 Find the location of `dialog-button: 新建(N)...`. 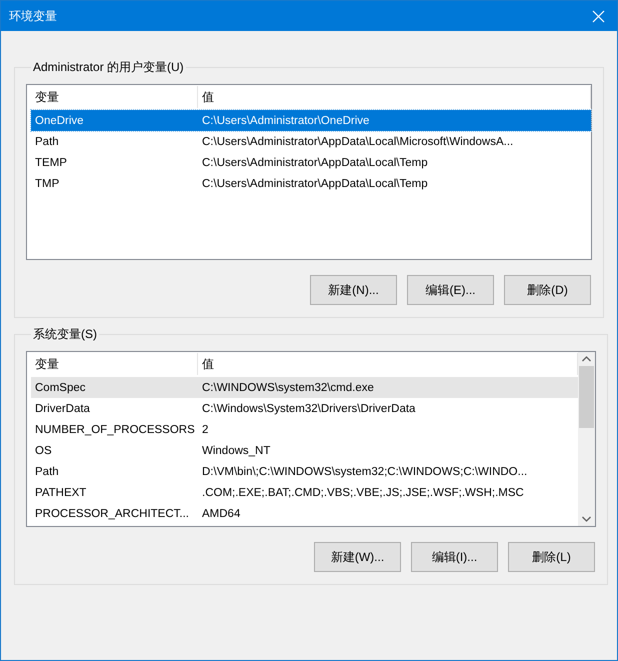

dialog-button: 新建(N)... is located at coordinates (353, 290).